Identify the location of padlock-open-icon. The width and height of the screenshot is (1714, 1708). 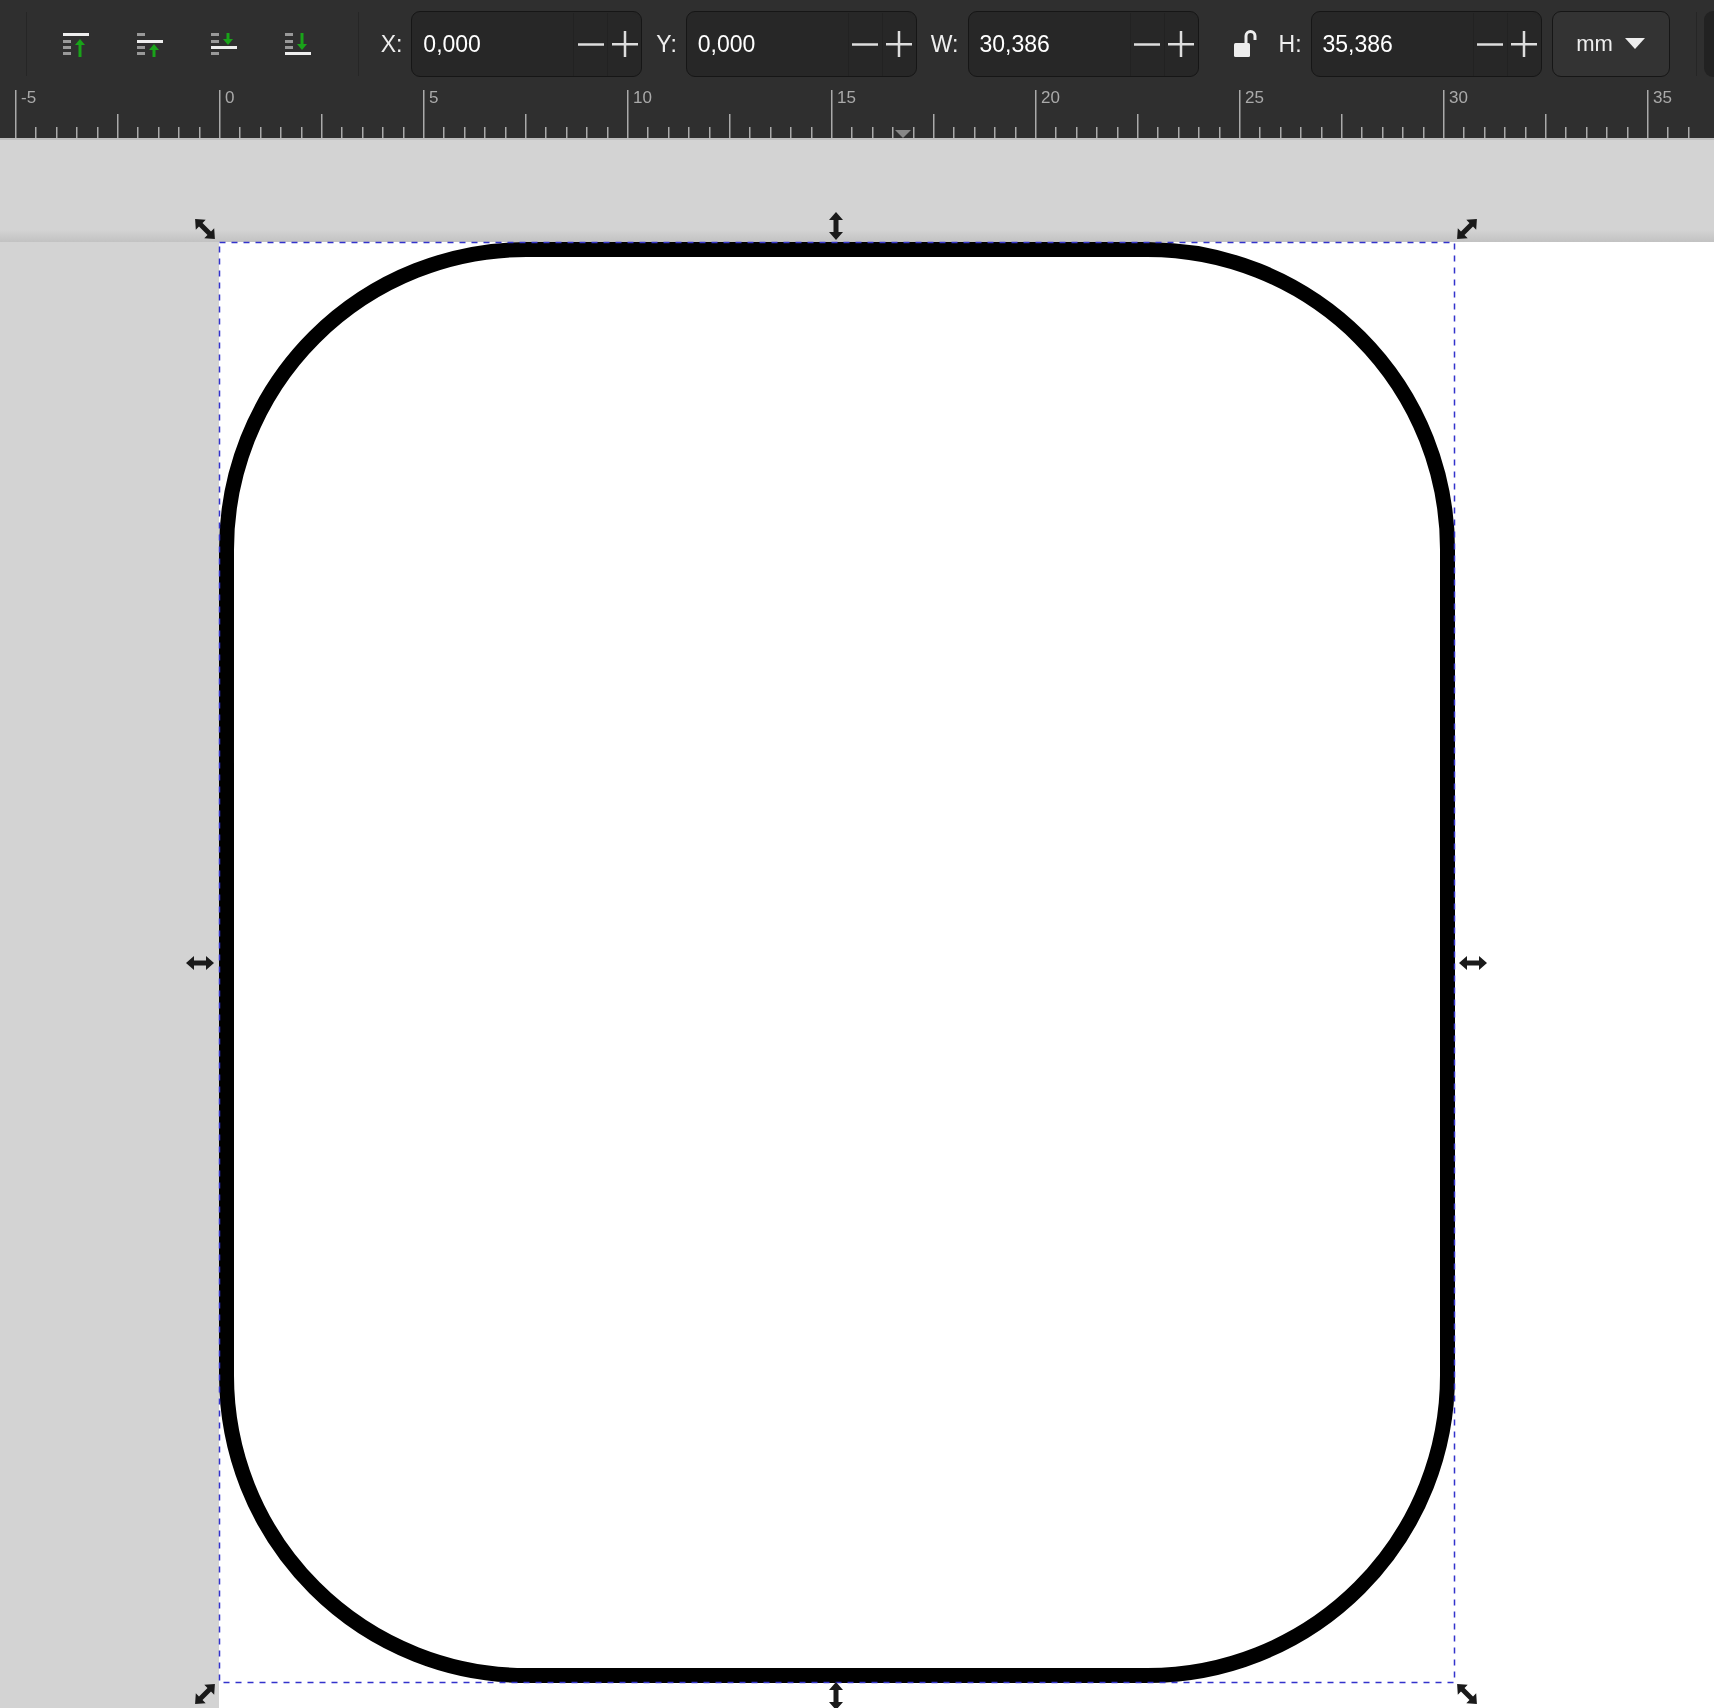
(1245, 44).